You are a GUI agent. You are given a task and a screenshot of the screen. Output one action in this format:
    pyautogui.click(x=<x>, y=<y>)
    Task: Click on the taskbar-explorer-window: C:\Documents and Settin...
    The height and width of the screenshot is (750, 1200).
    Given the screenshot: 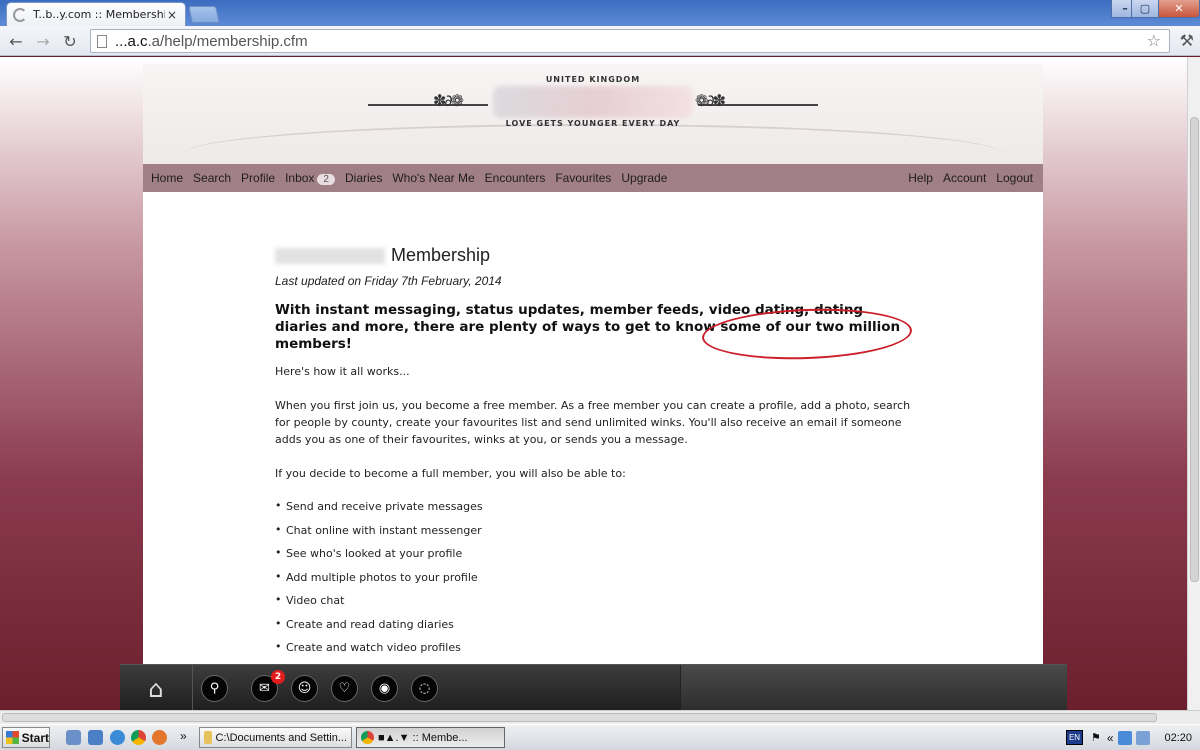 What is the action you would take?
    pyautogui.click(x=275, y=737)
    